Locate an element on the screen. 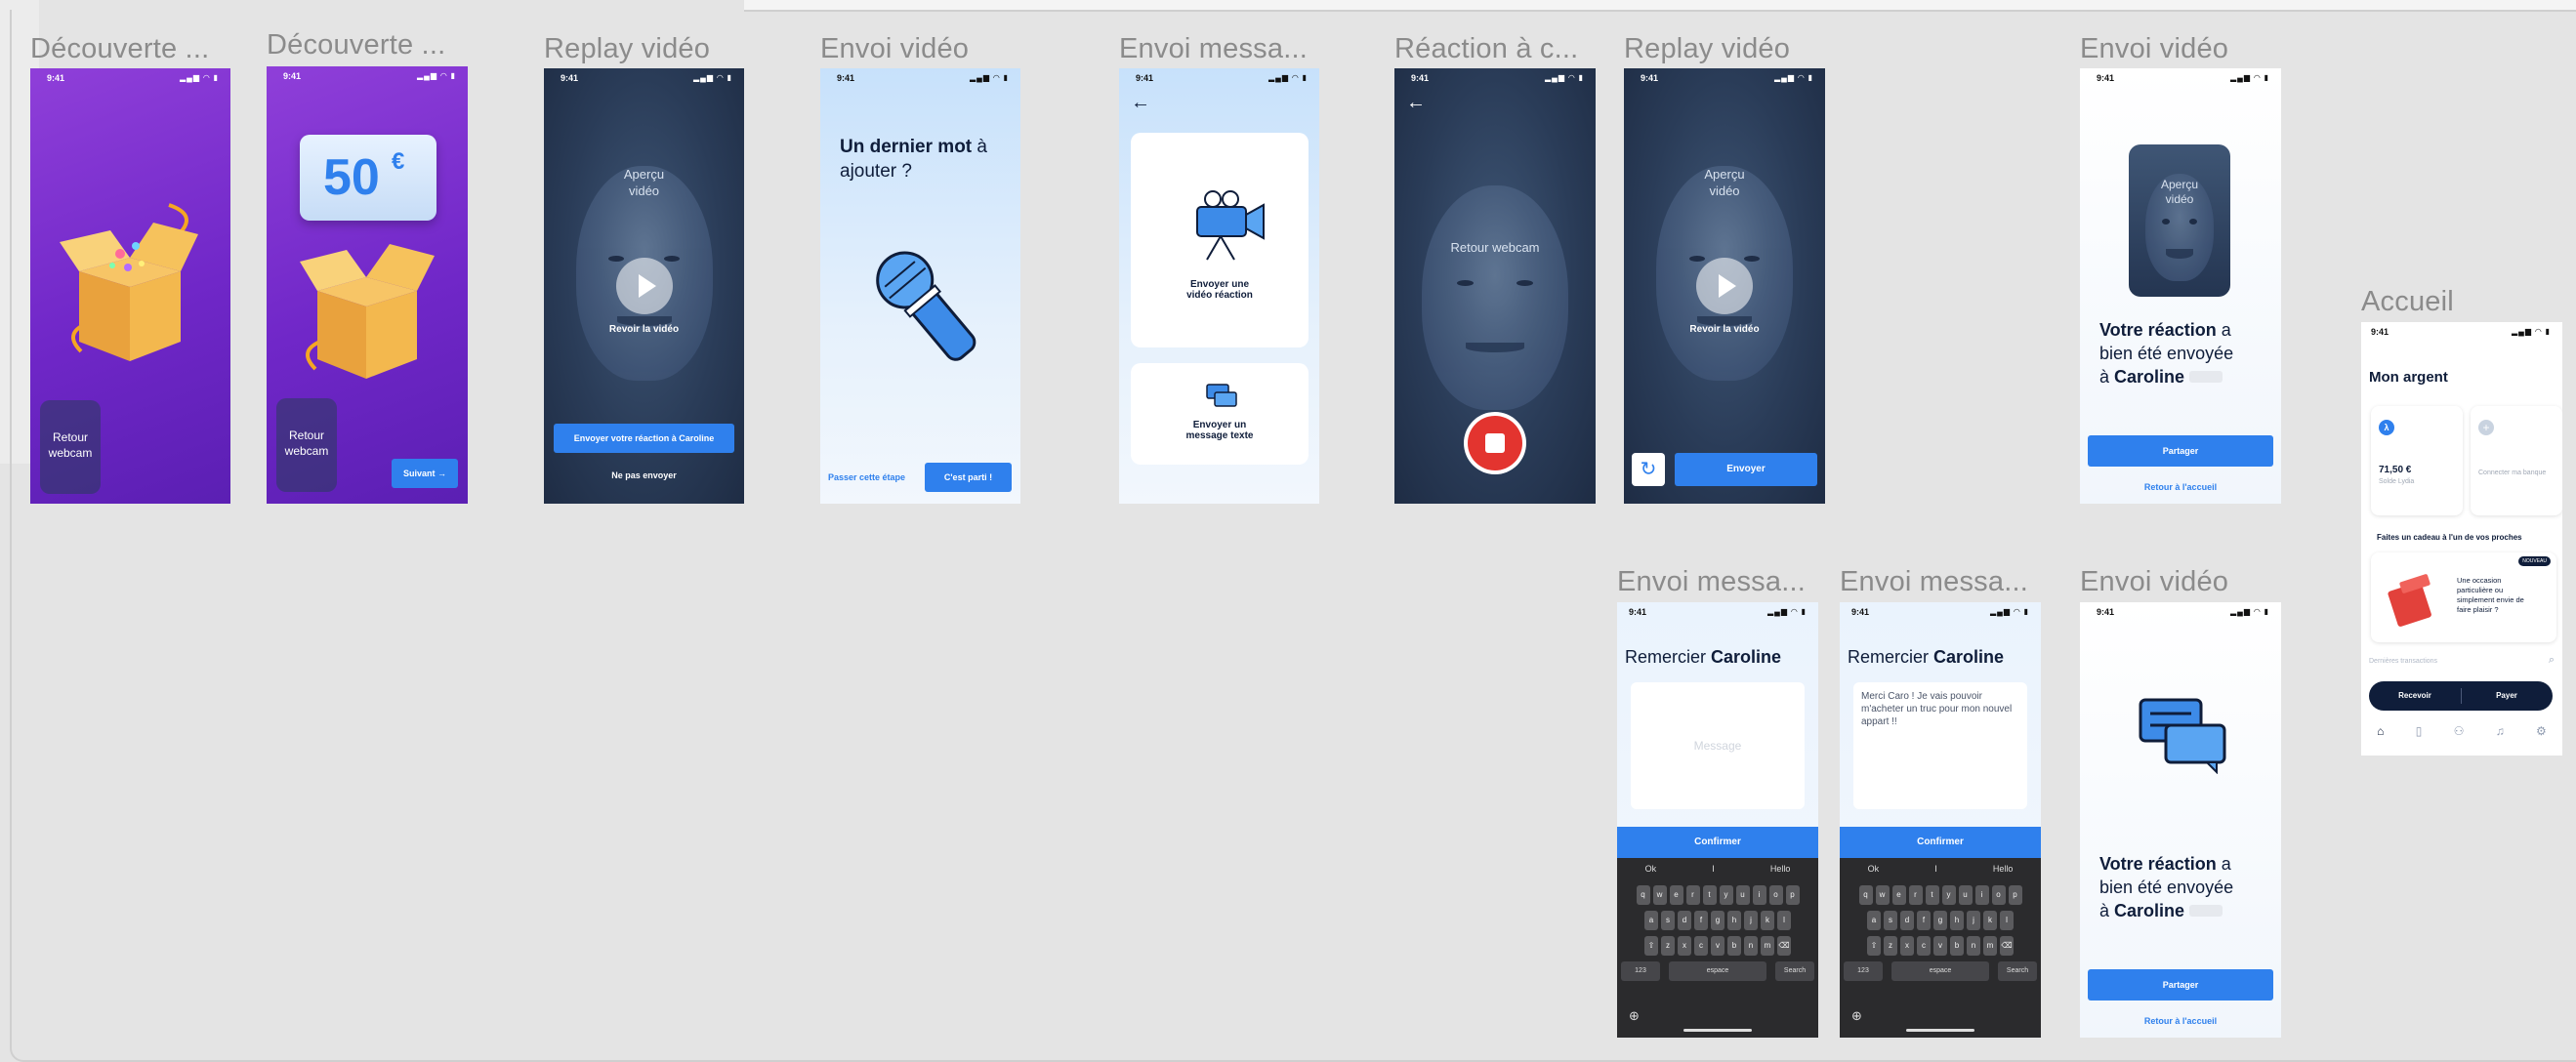 The width and height of the screenshot is (2576, 1062). connect-bank-card: + Connecter ma banque is located at coordinates (2517, 460).